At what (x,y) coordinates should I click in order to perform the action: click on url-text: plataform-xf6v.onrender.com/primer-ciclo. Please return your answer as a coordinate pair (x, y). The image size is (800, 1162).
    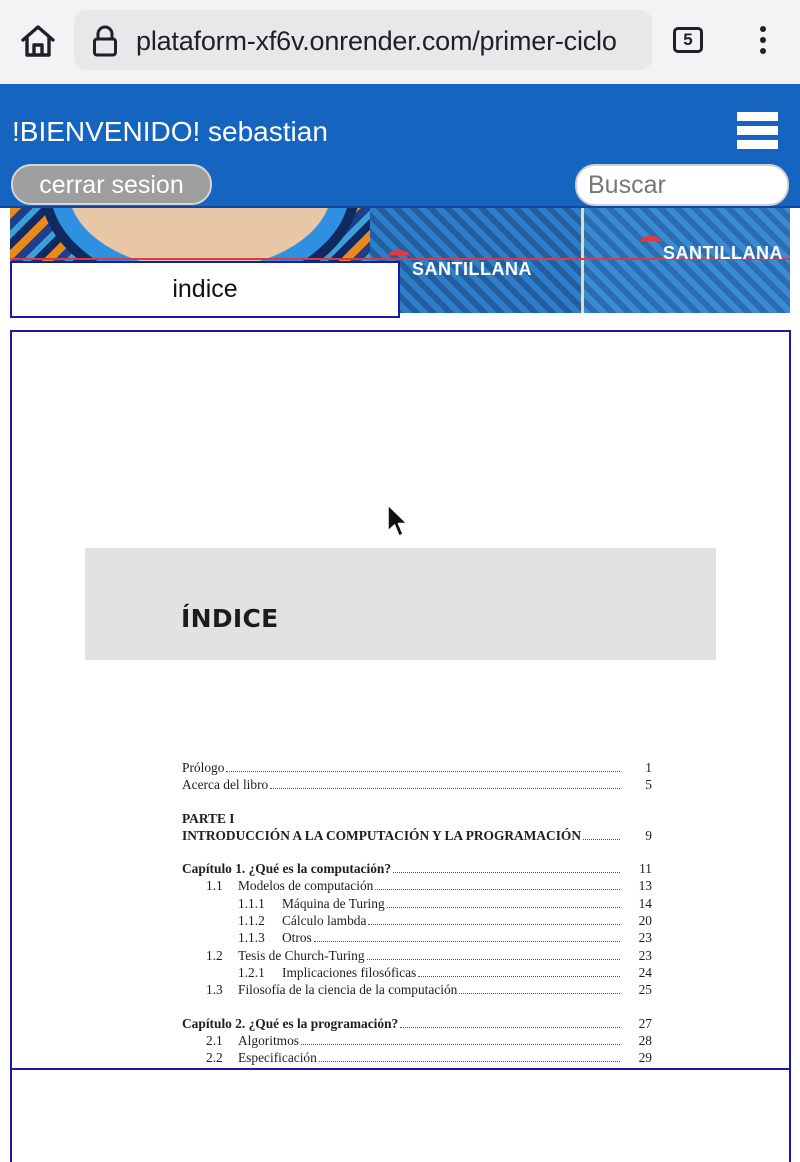
    Looking at the image, I should click on (376, 41).